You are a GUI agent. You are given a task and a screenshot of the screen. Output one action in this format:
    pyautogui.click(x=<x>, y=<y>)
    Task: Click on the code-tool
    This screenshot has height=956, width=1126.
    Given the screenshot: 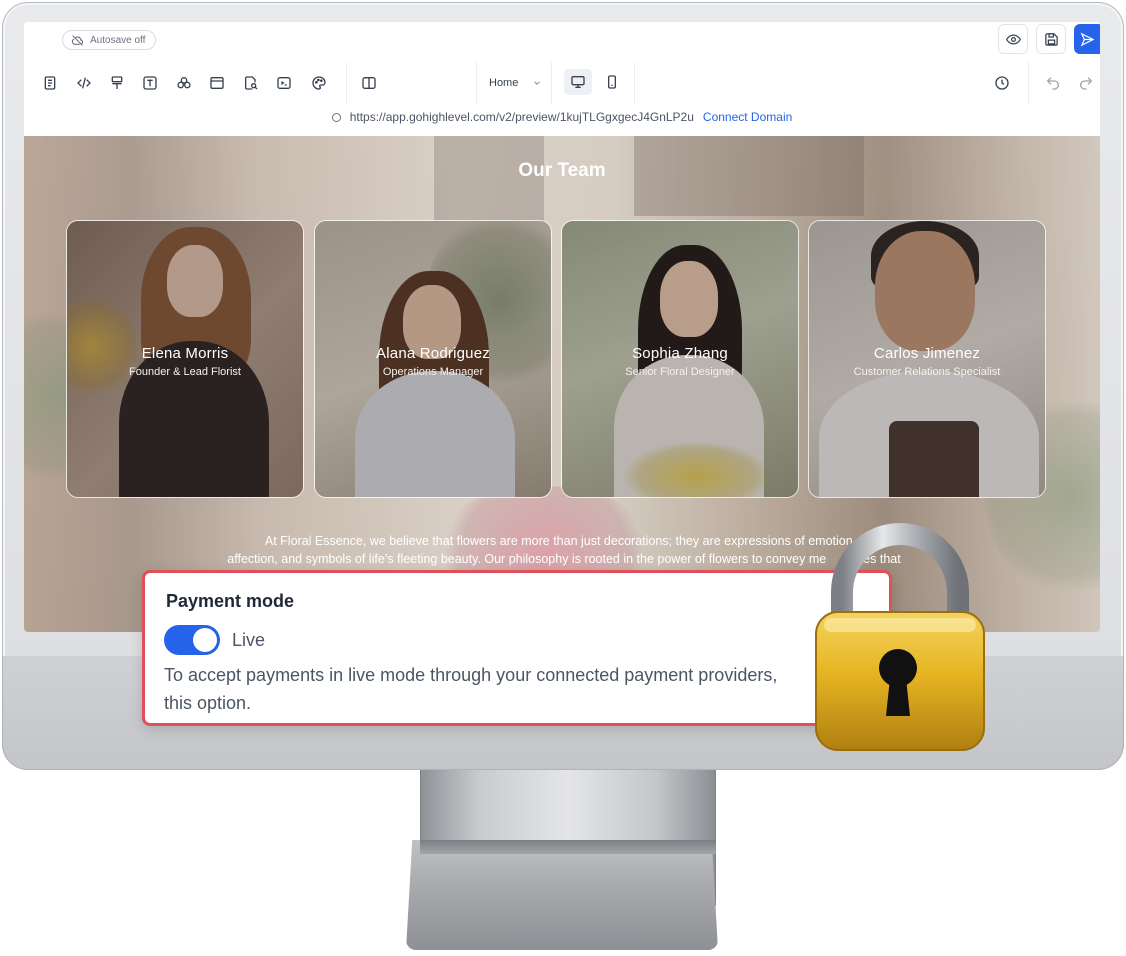 What is the action you would take?
    pyautogui.click(x=84, y=83)
    